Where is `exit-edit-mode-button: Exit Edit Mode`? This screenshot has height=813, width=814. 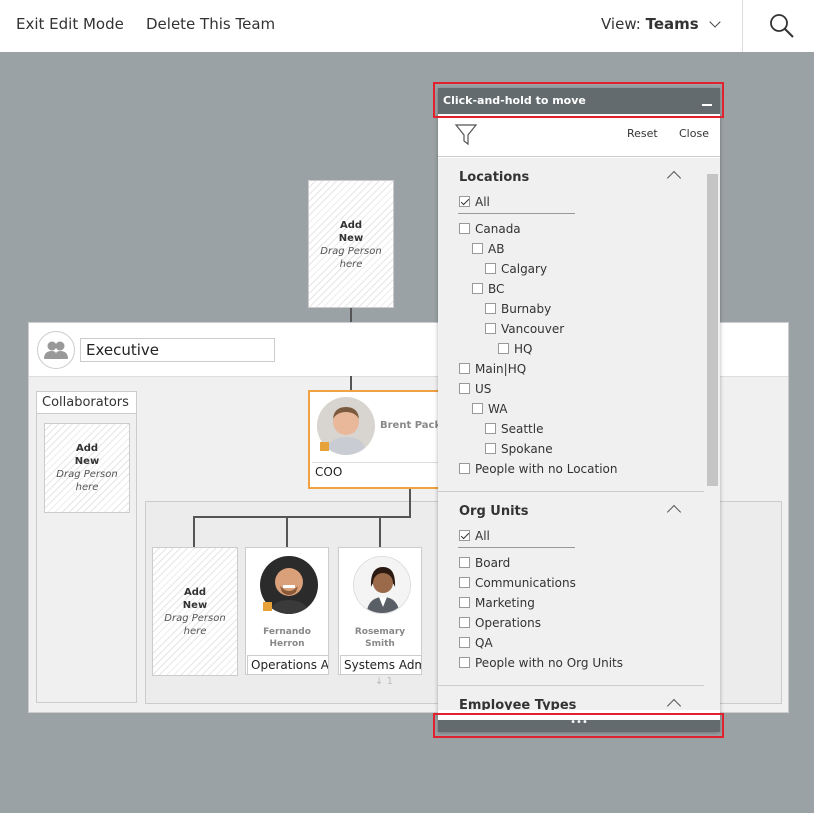 exit-edit-mode-button: Exit Edit Mode is located at coordinates (70, 24).